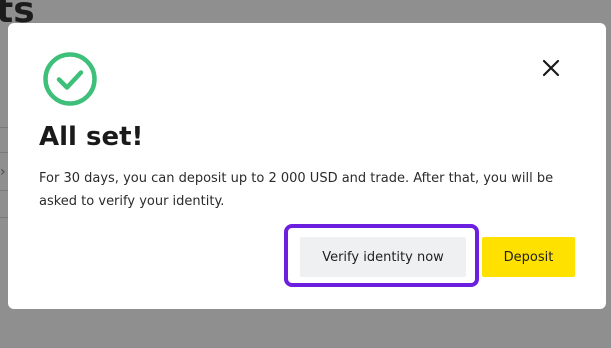 This screenshot has height=348, width=611. Describe the element at coordinates (528, 257) in the screenshot. I see `deposit-button: Deposit` at that location.